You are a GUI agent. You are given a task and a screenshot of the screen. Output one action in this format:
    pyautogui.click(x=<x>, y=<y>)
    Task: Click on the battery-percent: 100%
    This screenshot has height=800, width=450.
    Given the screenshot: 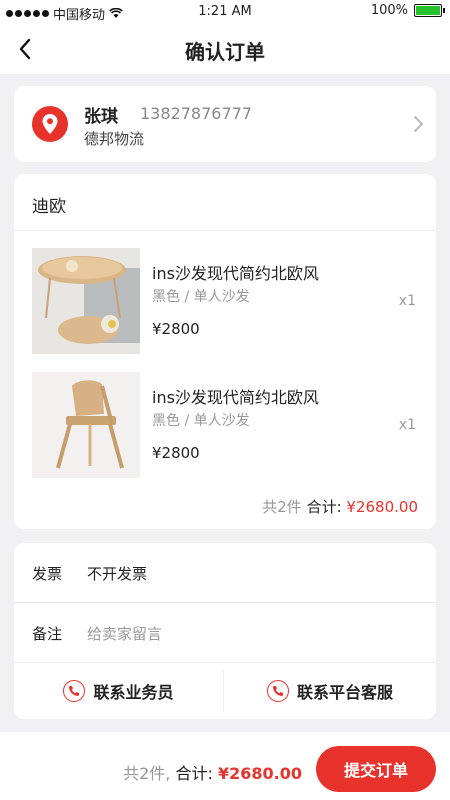 What is the action you would take?
    pyautogui.click(x=389, y=10)
    